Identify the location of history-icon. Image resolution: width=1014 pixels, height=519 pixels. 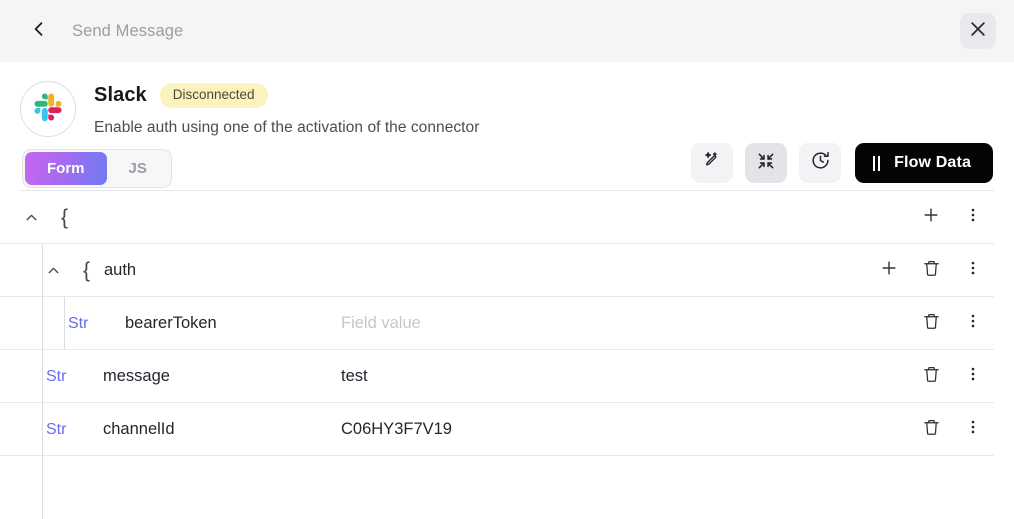
(820, 163).